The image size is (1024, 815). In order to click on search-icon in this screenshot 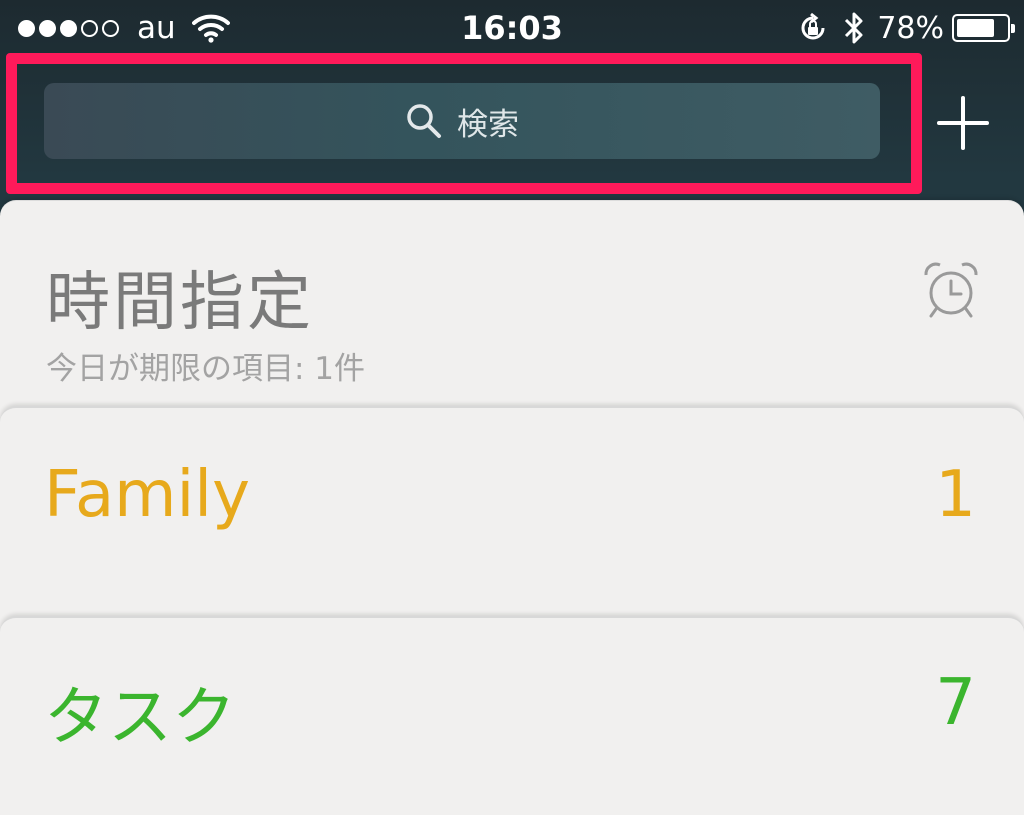, I will do `click(424, 121)`.